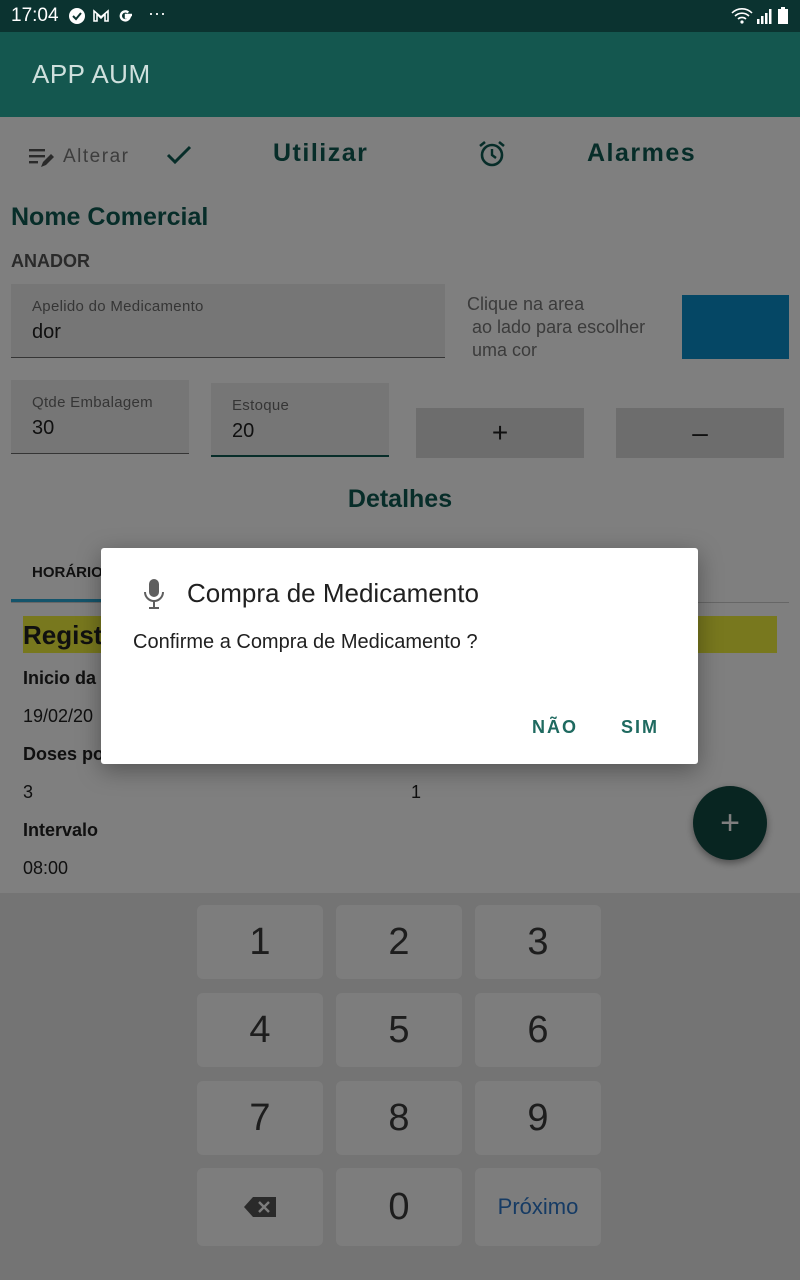  Describe the element at coordinates (400, 74) in the screenshot. I see `app-bar: APP AUM` at that location.